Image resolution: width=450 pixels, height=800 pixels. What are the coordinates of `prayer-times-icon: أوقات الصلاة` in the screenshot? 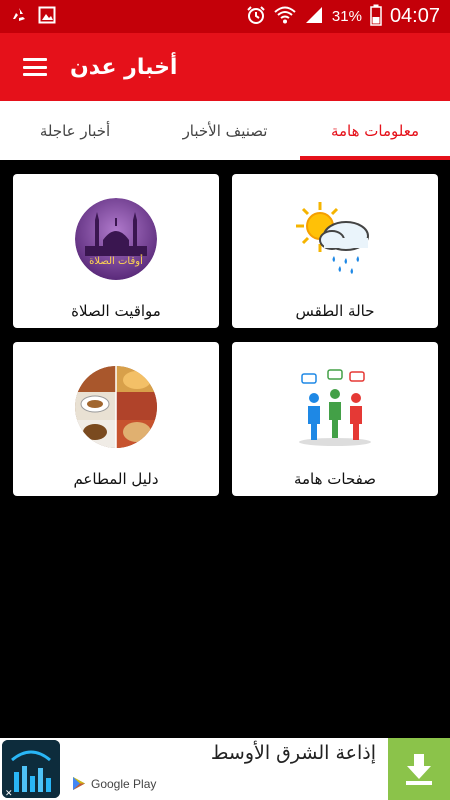 It's located at (116, 239).